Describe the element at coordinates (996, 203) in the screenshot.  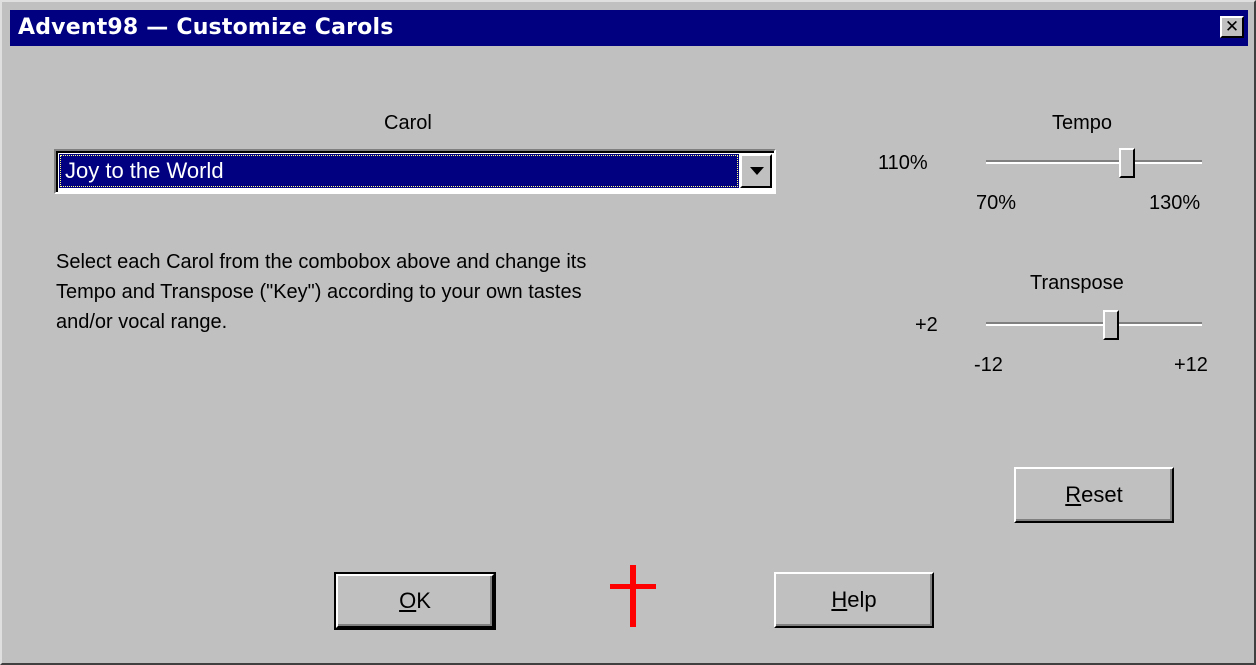
I see `tempo-min-label: 70%` at that location.